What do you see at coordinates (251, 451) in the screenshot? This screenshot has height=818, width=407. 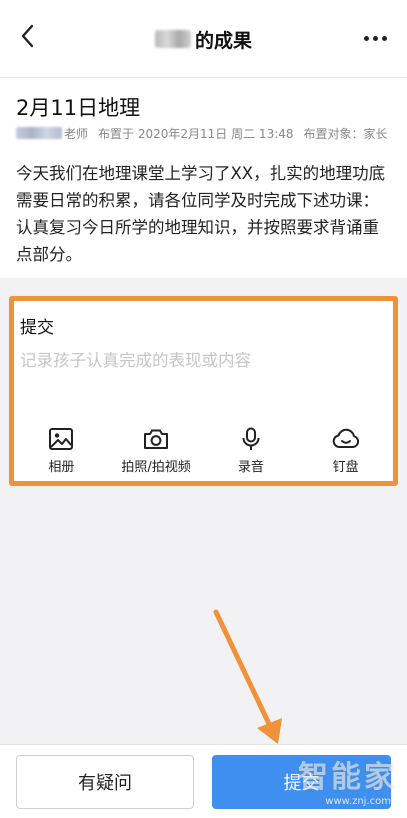 I see `record-audio-button: 录音` at bounding box center [251, 451].